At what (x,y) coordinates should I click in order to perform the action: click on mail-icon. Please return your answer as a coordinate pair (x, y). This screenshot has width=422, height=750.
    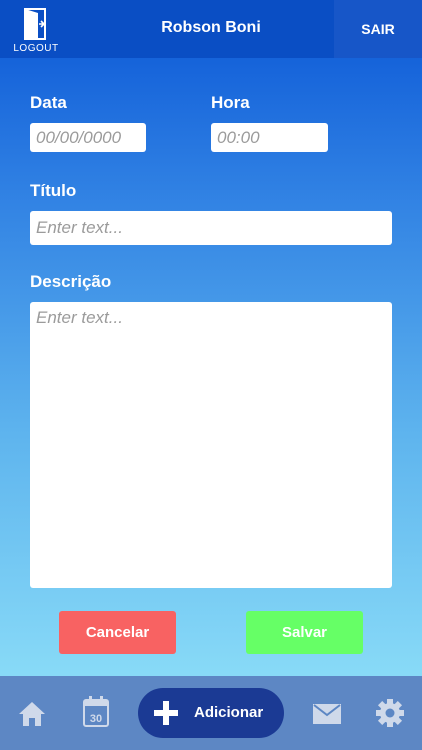
    Looking at the image, I should click on (327, 714).